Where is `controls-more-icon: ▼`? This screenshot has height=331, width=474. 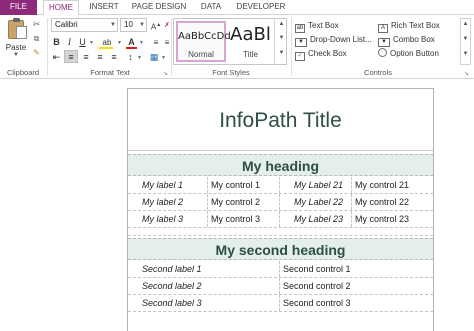
controls-more-icon: ▼ is located at coordinates (465, 54).